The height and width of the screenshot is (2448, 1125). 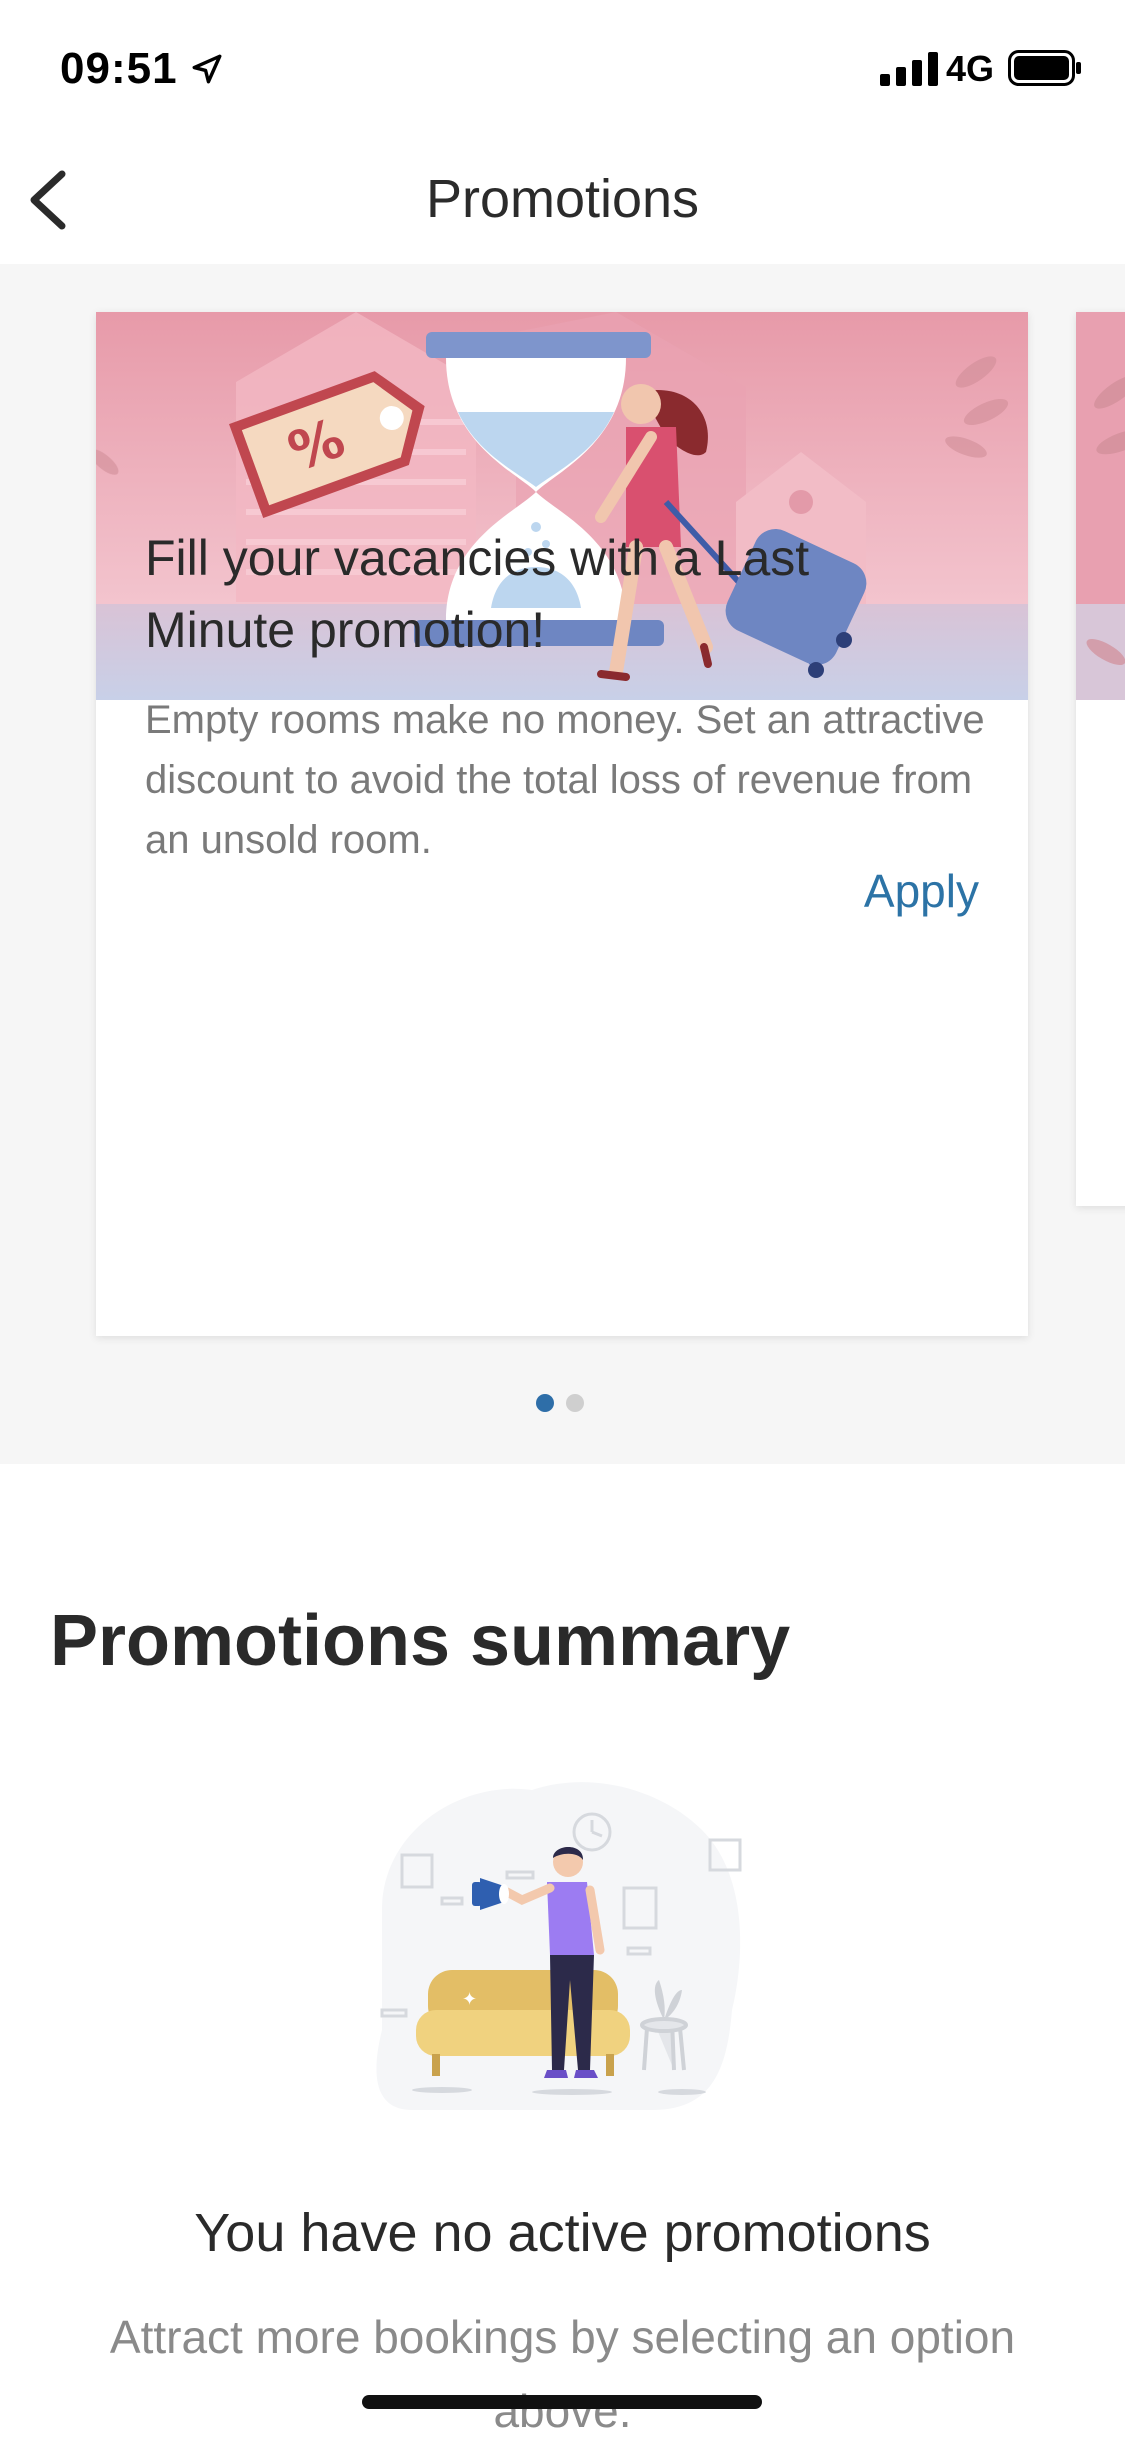 I want to click on status-bar: 09:51 4G, so click(x=562, y=66).